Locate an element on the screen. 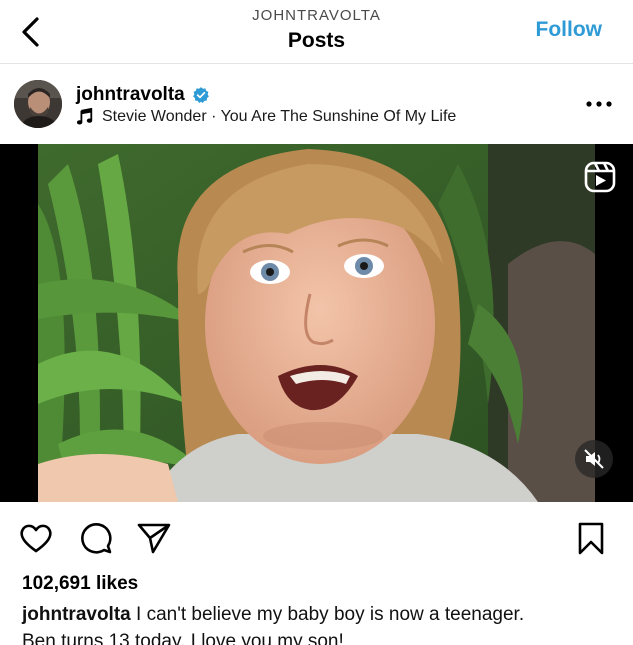 This screenshot has width=633, height=645. avatar is located at coordinates (38, 104).